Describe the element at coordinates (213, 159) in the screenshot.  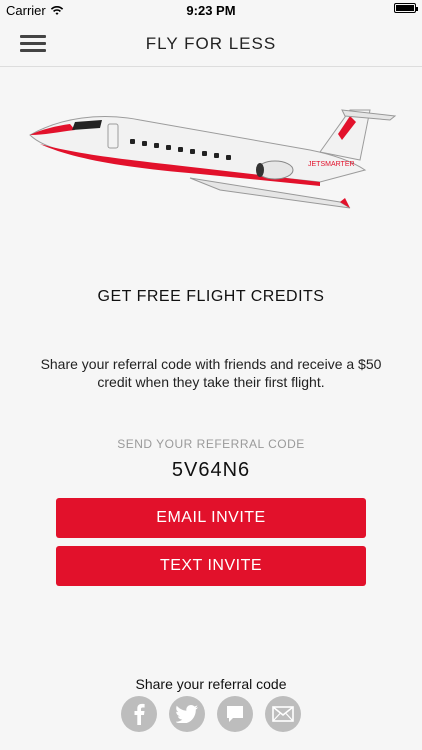
I see `private-jet-illustration: JETSMARTER` at that location.